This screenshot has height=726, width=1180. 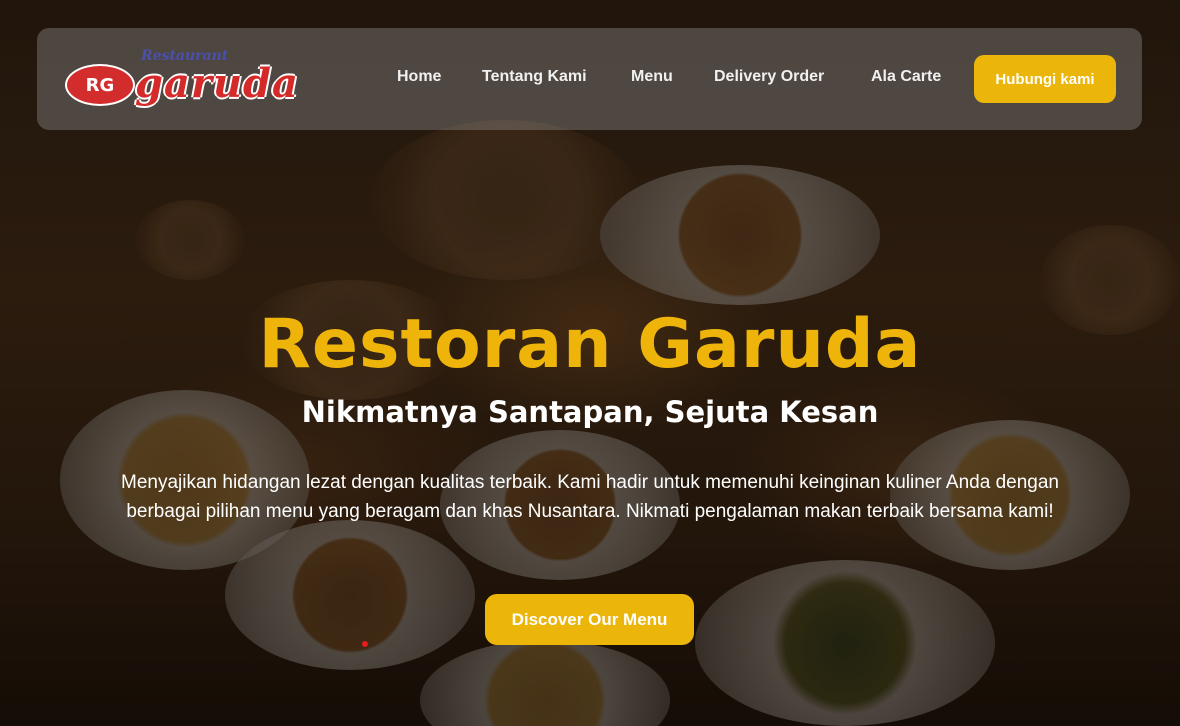 I want to click on nav-link-delivery-order: Delivery Order, so click(x=769, y=77).